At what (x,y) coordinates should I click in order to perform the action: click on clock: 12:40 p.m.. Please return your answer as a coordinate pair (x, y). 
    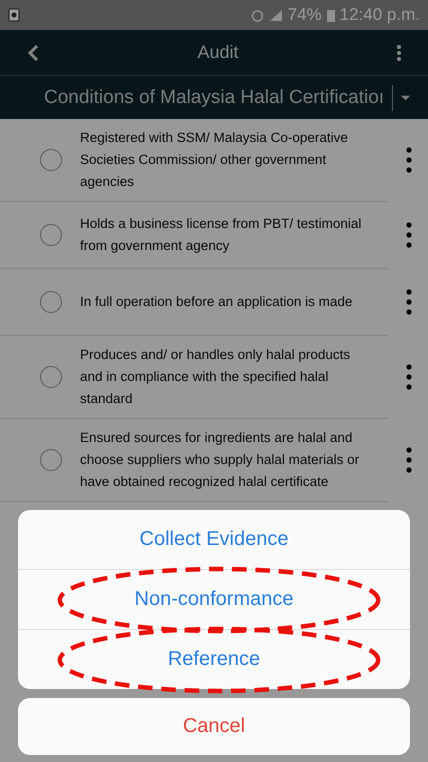
    Looking at the image, I should click on (380, 15).